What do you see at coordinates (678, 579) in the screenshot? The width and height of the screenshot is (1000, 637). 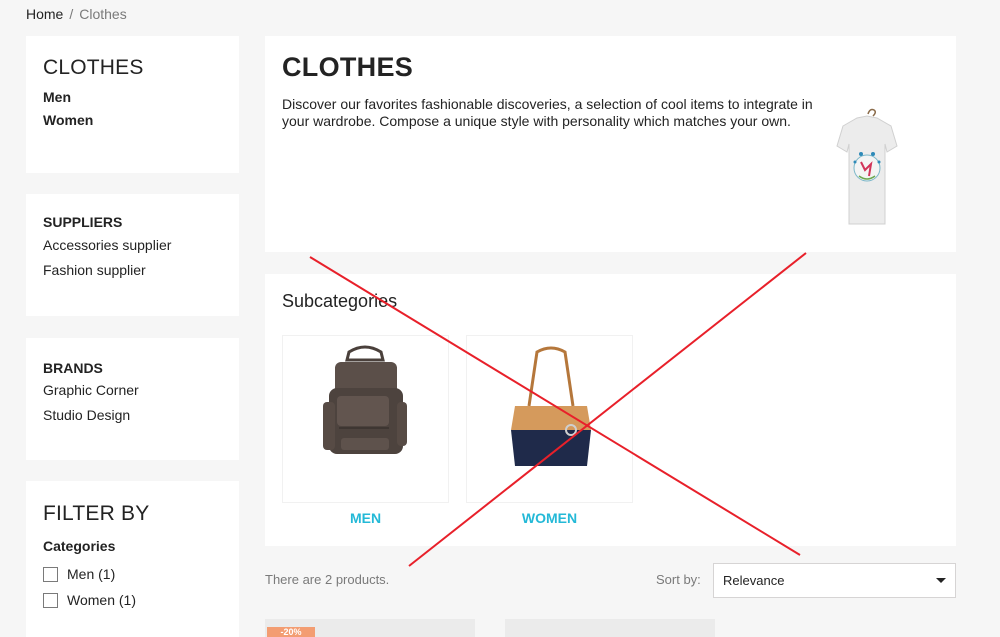 I see `sort-by-label: Sort by:` at bounding box center [678, 579].